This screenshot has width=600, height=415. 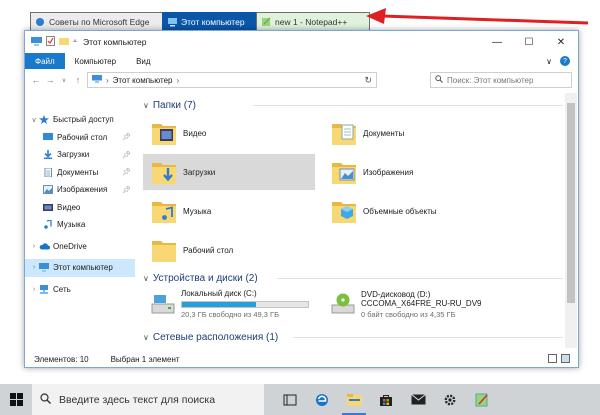 I want to click on sidebar-item-videos: Видео, so click(x=80, y=208).